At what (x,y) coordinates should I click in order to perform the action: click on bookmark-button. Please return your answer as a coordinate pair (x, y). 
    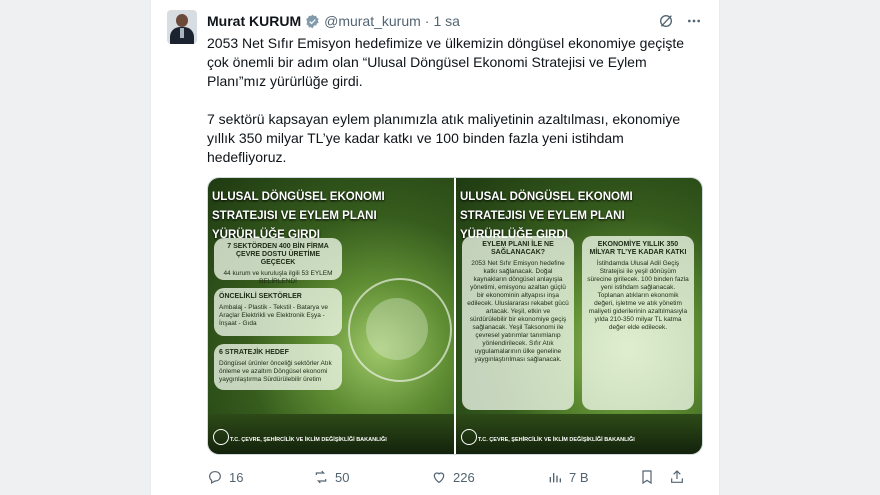
    Looking at the image, I should click on (654, 477).